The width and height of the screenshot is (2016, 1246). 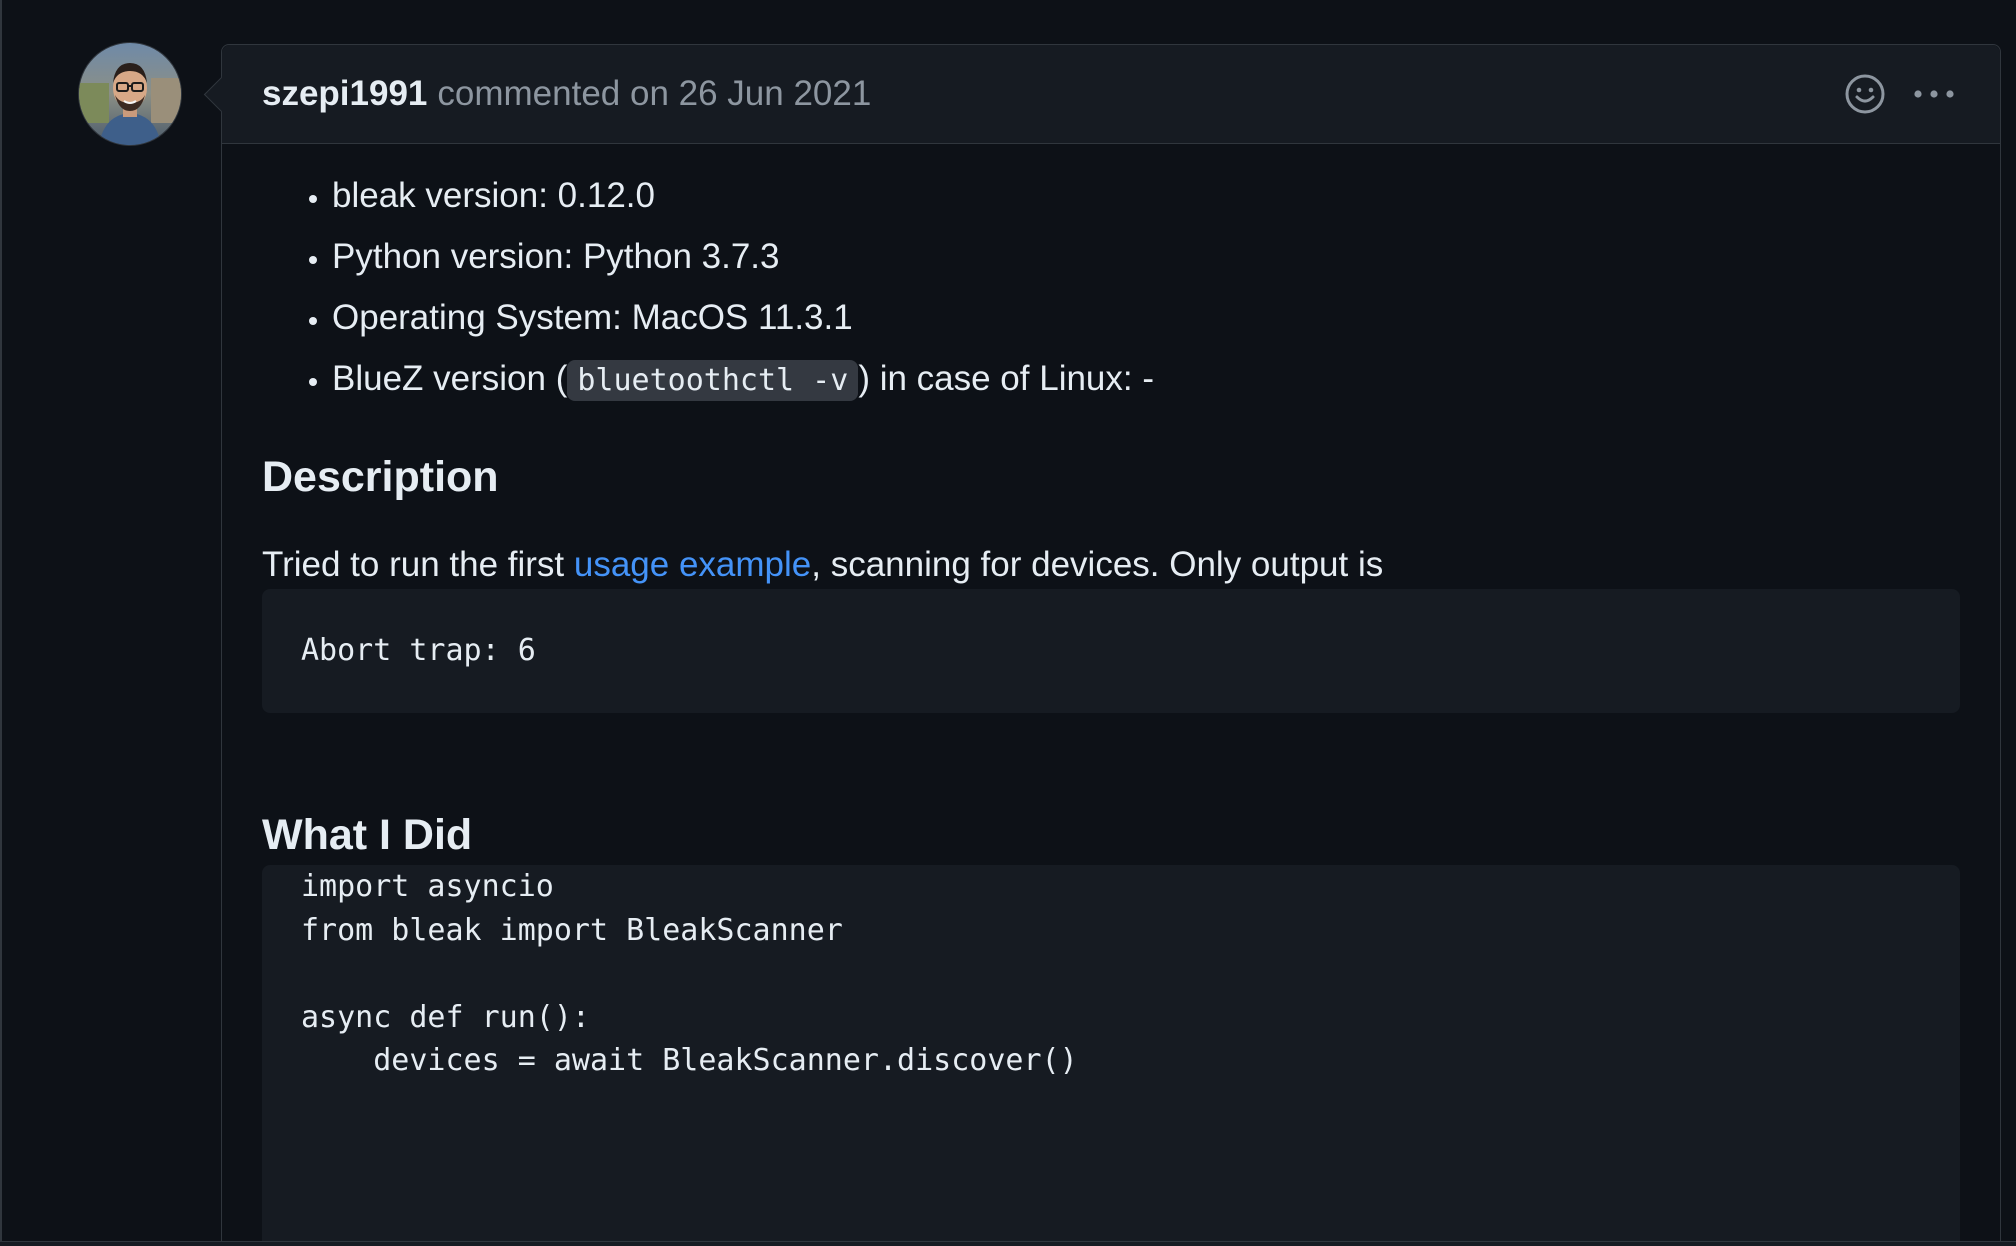 I want to click on description-heading: Description, so click(x=380, y=477).